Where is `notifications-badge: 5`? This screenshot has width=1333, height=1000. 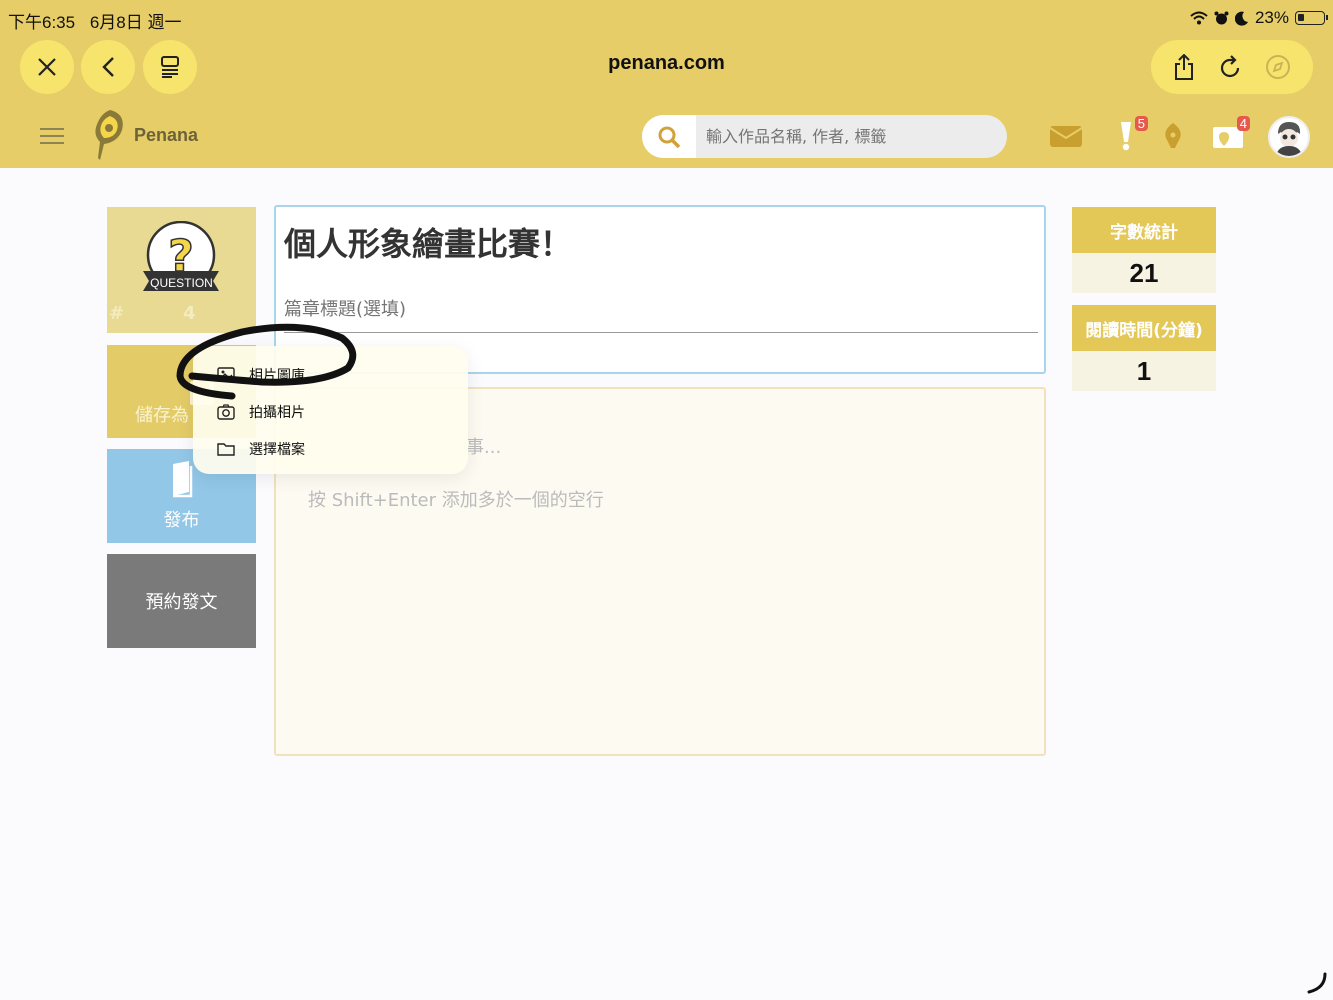
notifications-badge: 5 is located at coordinates (1141, 123).